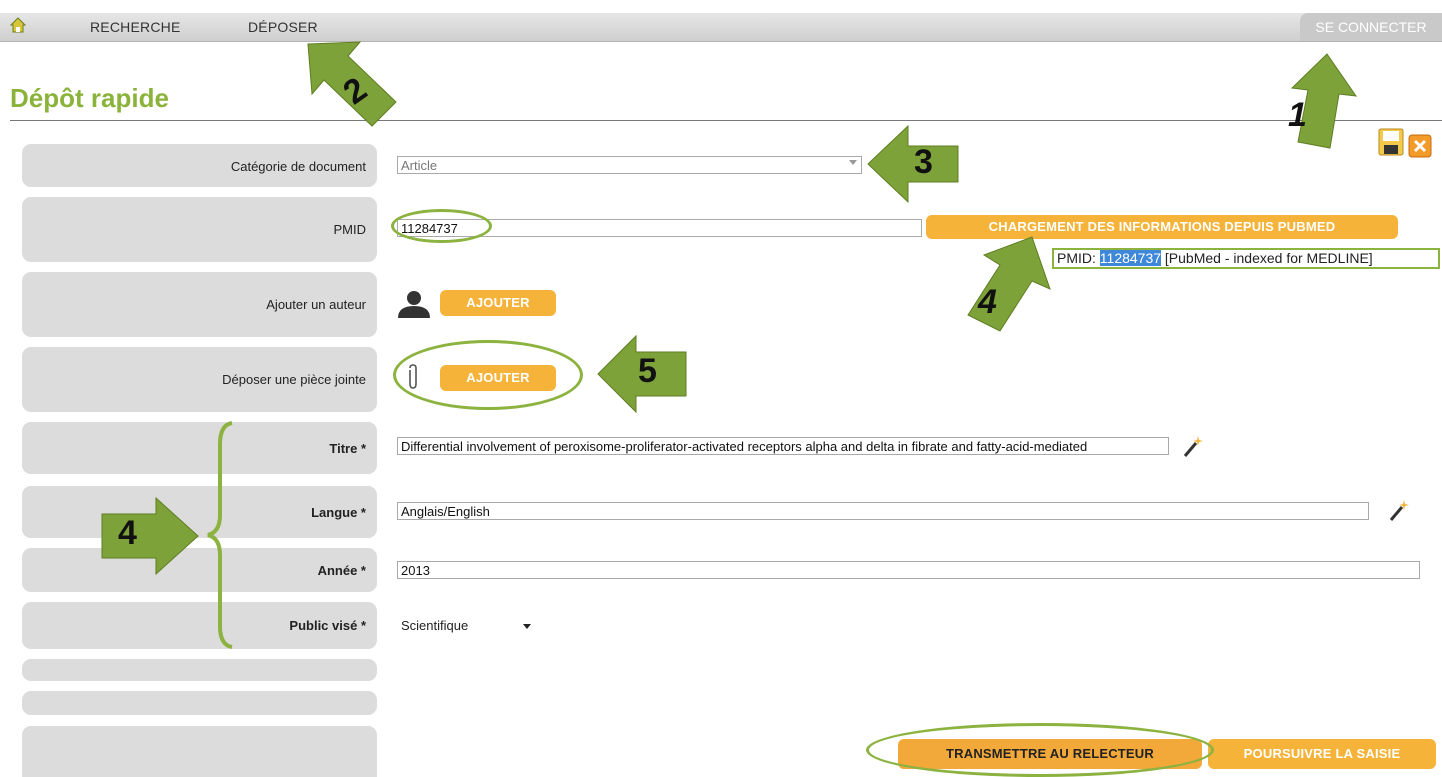 This screenshot has width=1442, height=777. What do you see at coordinates (1391, 142) in the screenshot?
I see `save-icon` at bounding box center [1391, 142].